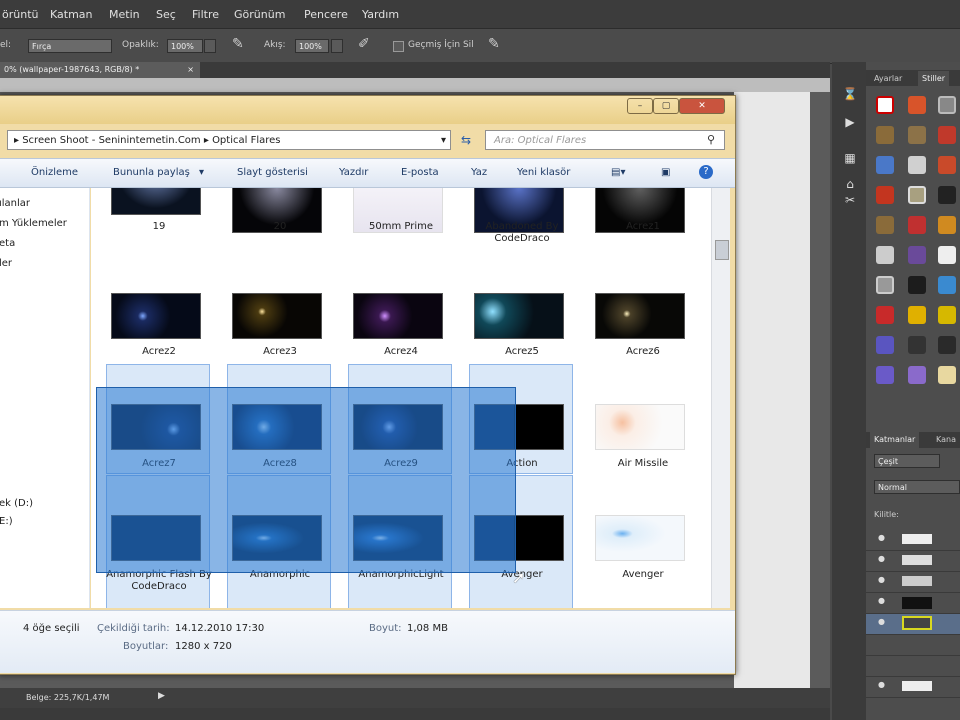 The width and height of the screenshot is (960, 720). I want to click on share-with-button: Bununla paylaş, so click(151, 172).